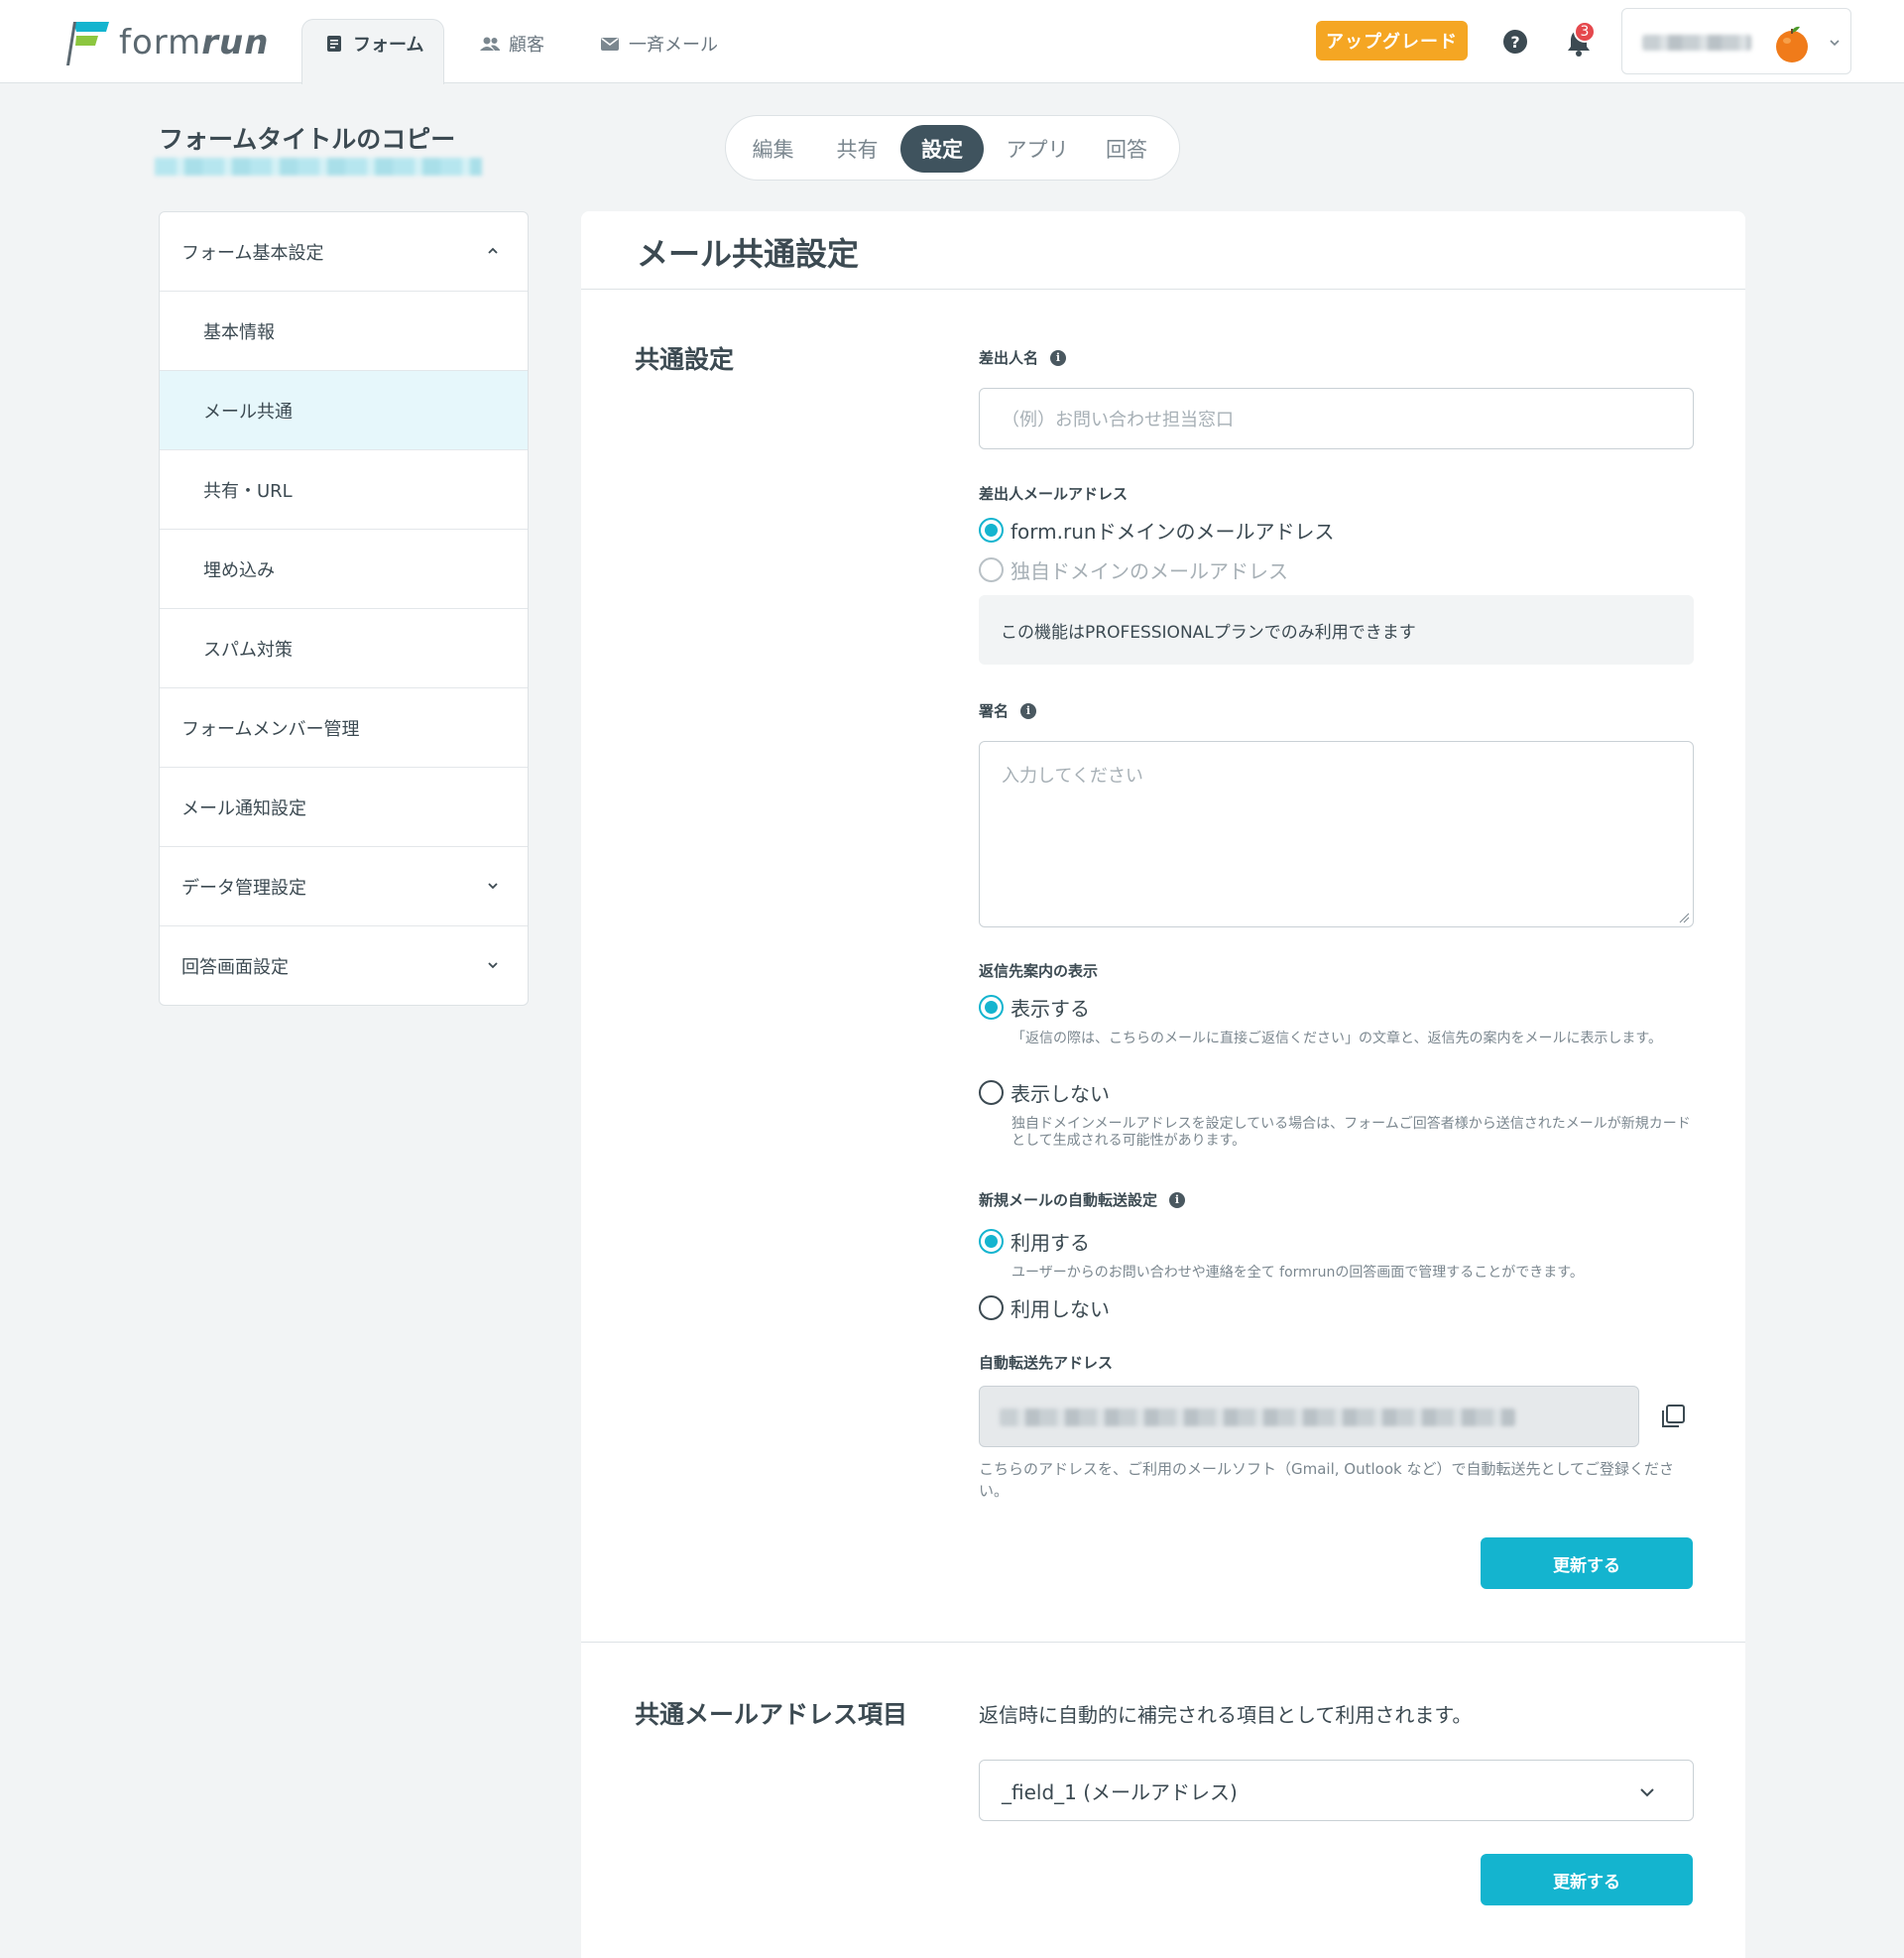 The image size is (1904, 1958). What do you see at coordinates (1120, 1792) in the screenshot?
I see `select-value: _field_1 (メールアドレス)` at bounding box center [1120, 1792].